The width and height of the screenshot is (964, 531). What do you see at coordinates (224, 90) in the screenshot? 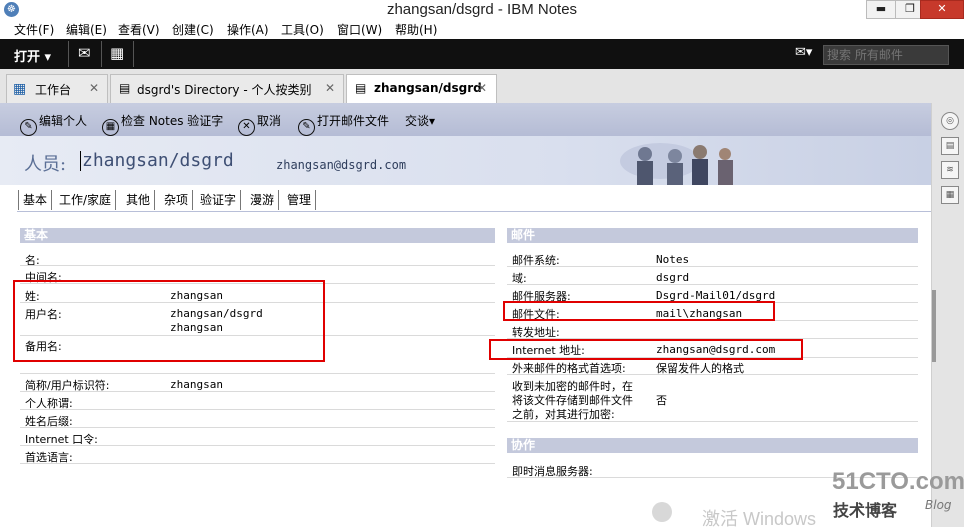
I see `tab-label: dsgrd's Directory - 个人按类别` at bounding box center [224, 90].